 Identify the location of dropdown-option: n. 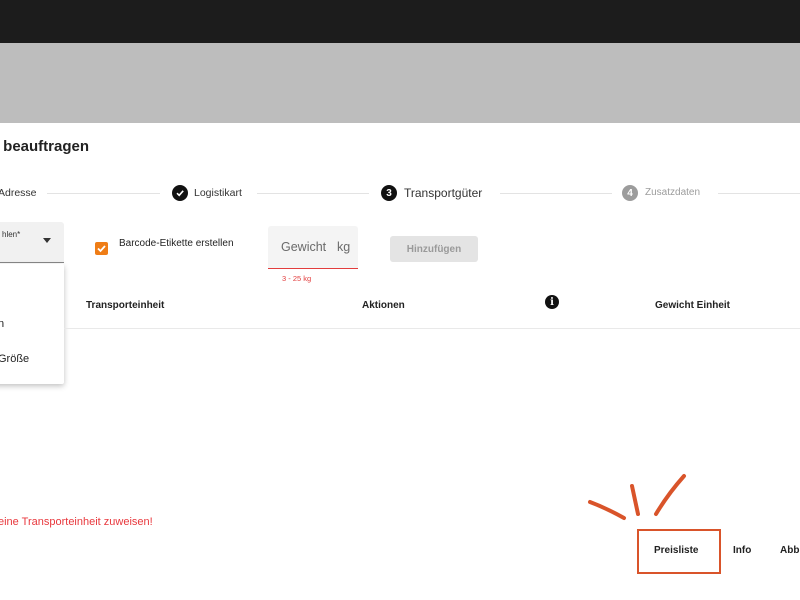
(2, 324).